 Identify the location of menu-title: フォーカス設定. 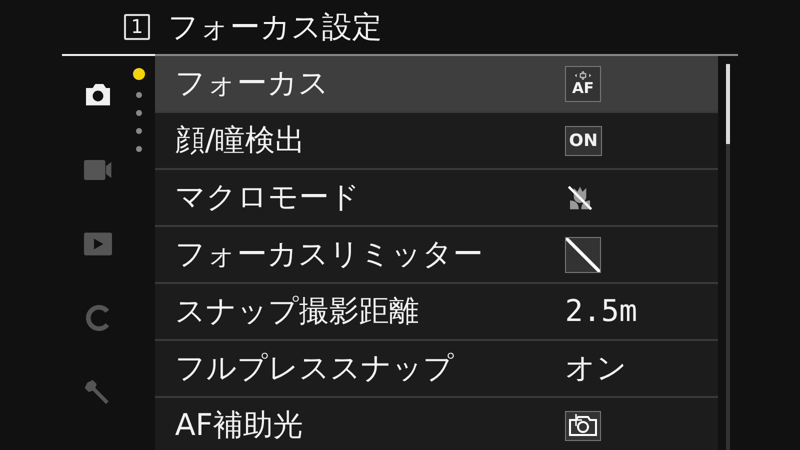
(275, 27).